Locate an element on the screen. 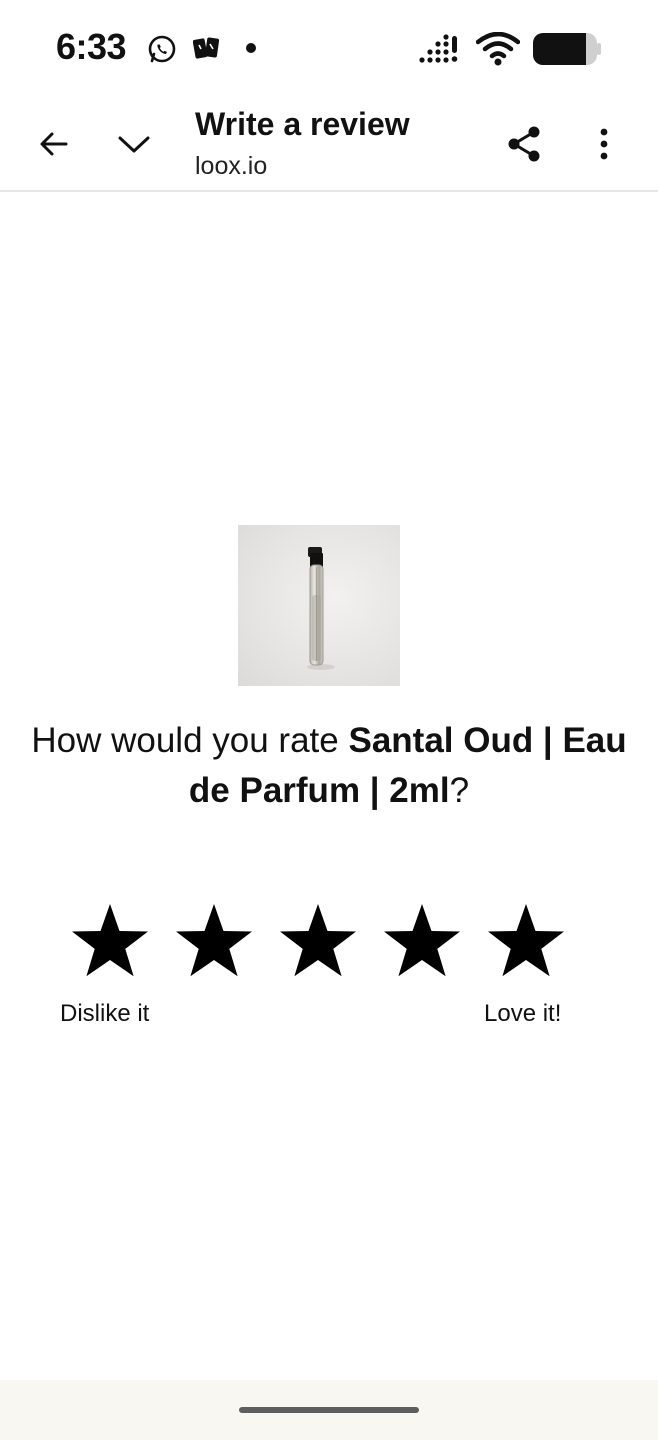 This screenshot has width=658, height=1440. share-button is located at coordinates (524, 144).